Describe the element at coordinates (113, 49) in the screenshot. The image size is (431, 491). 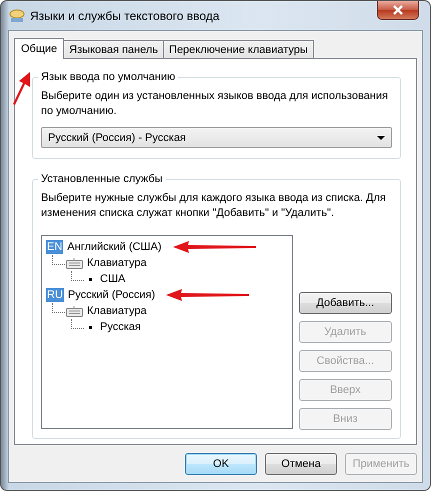
I see `tab: Языковая панель` at that location.